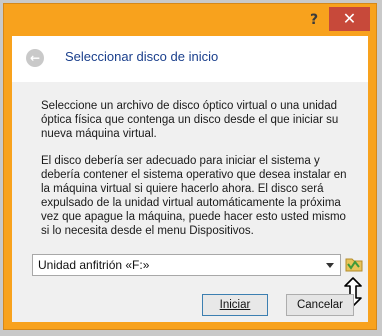  What do you see at coordinates (330, 265) in the screenshot?
I see `chevron-down-icon` at bounding box center [330, 265].